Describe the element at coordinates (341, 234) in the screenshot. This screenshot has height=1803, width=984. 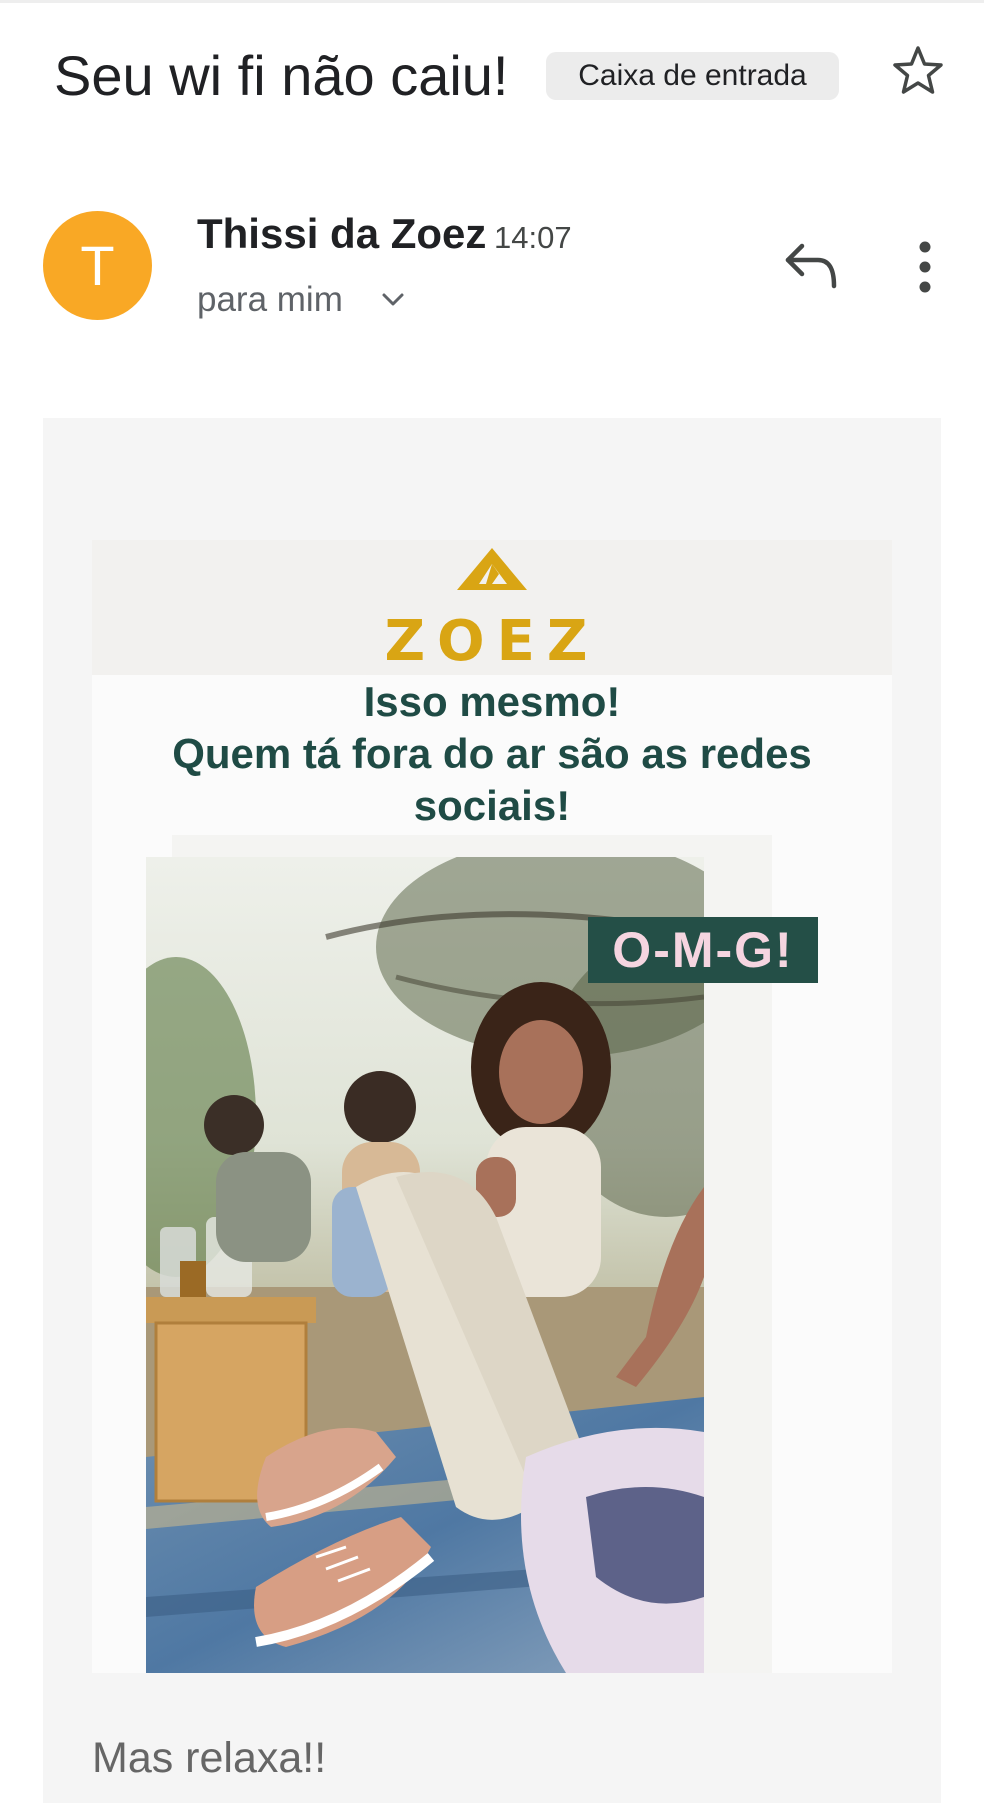
I see `sender-name: Thissi da Zoez` at that location.